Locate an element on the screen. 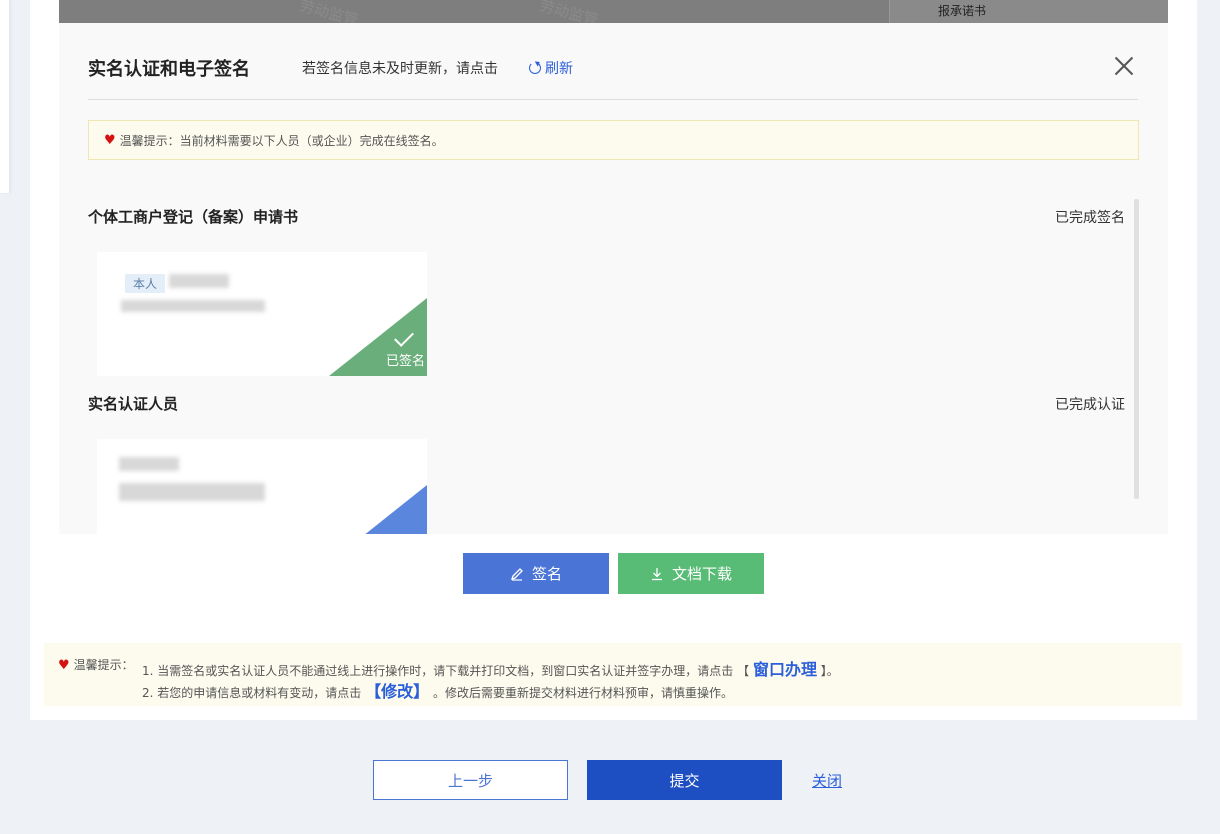  refresh-label: 刷新 is located at coordinates (559, 69).